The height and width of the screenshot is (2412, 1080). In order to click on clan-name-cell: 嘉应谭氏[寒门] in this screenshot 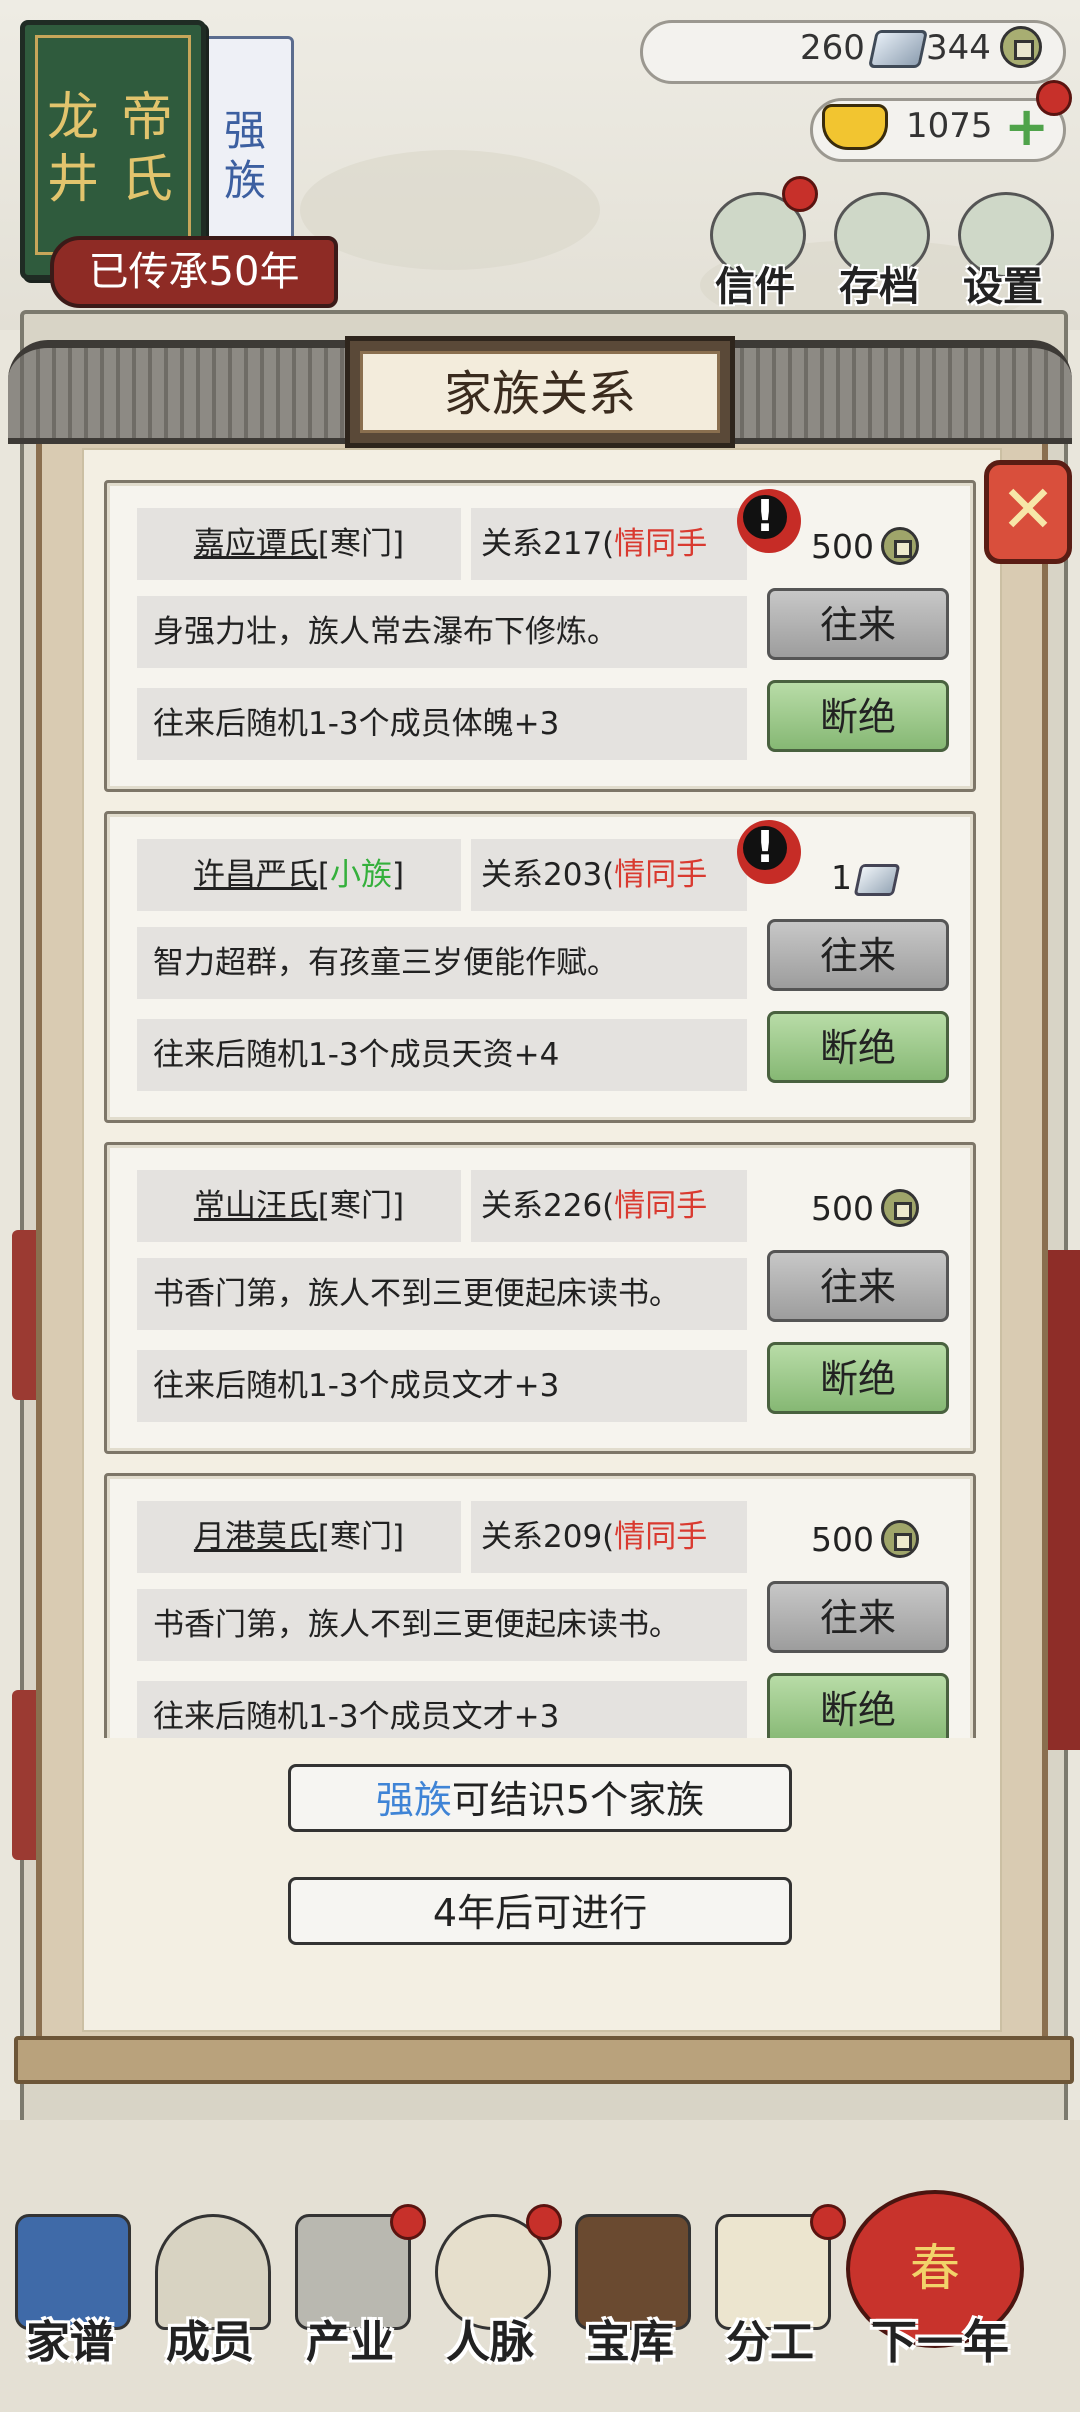, I will do `click(299, 544)`.